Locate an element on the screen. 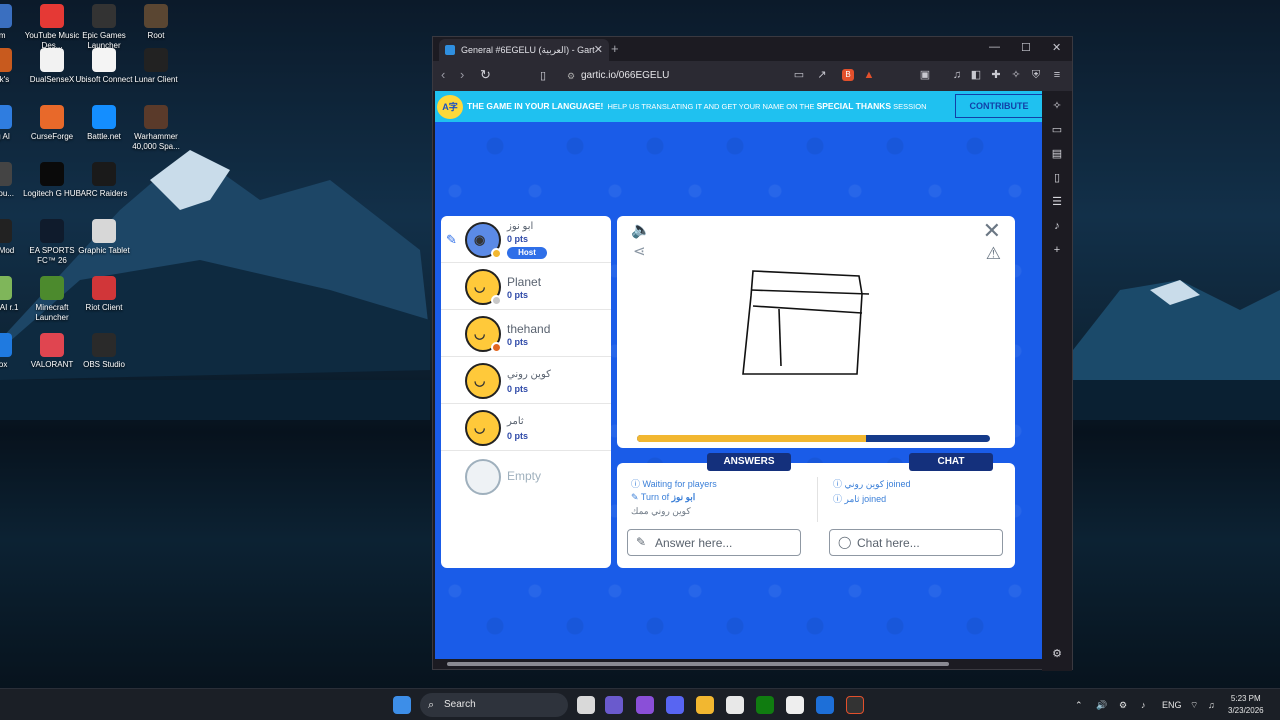  desktop-icon: Epic Games Launcher is located at coordinates (104, 27).